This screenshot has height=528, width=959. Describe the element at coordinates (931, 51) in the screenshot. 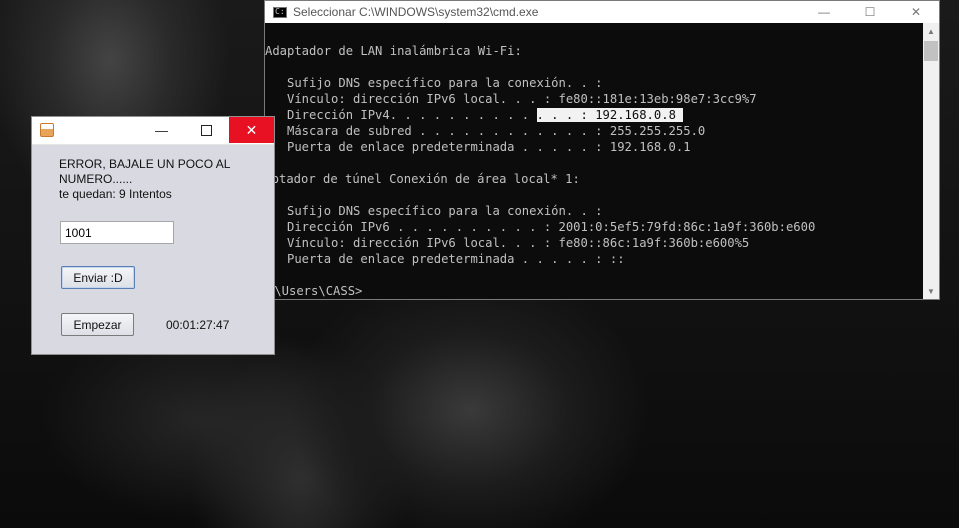

I see `scroll-thumb` at that location.